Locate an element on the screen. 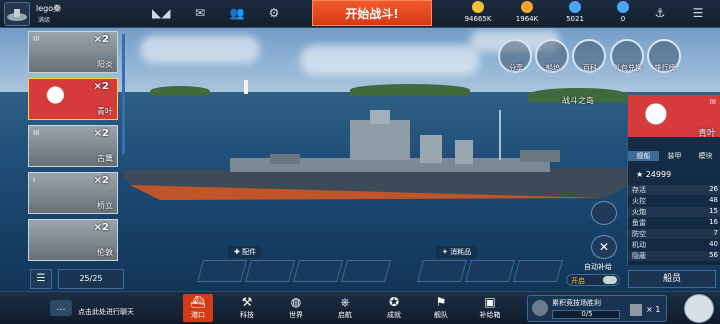 The height and width of the screenshot is (324, 720). gift-code-button: 礼包兑换 is located at coordinates (627, 56).